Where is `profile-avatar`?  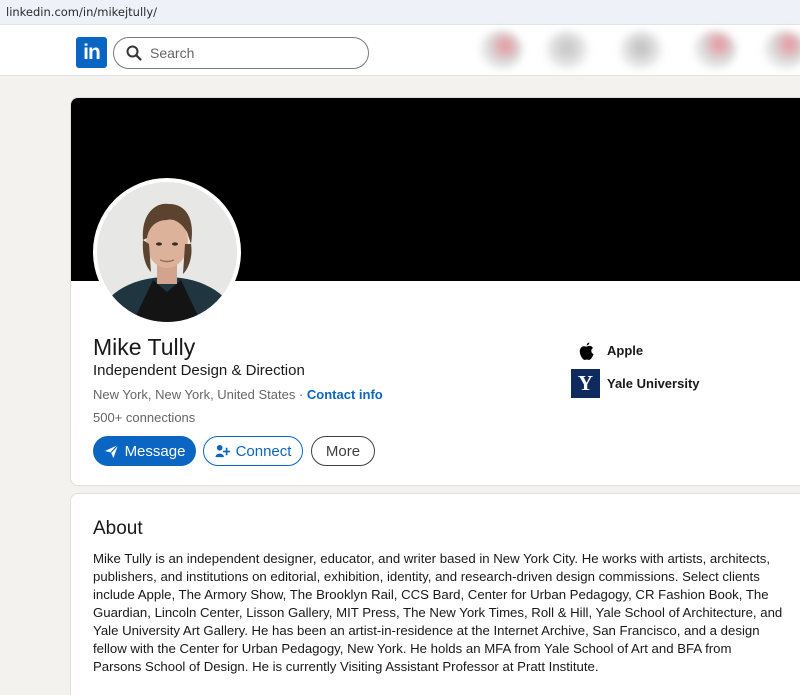 profile-avatar is located at coordinates (167, 252).